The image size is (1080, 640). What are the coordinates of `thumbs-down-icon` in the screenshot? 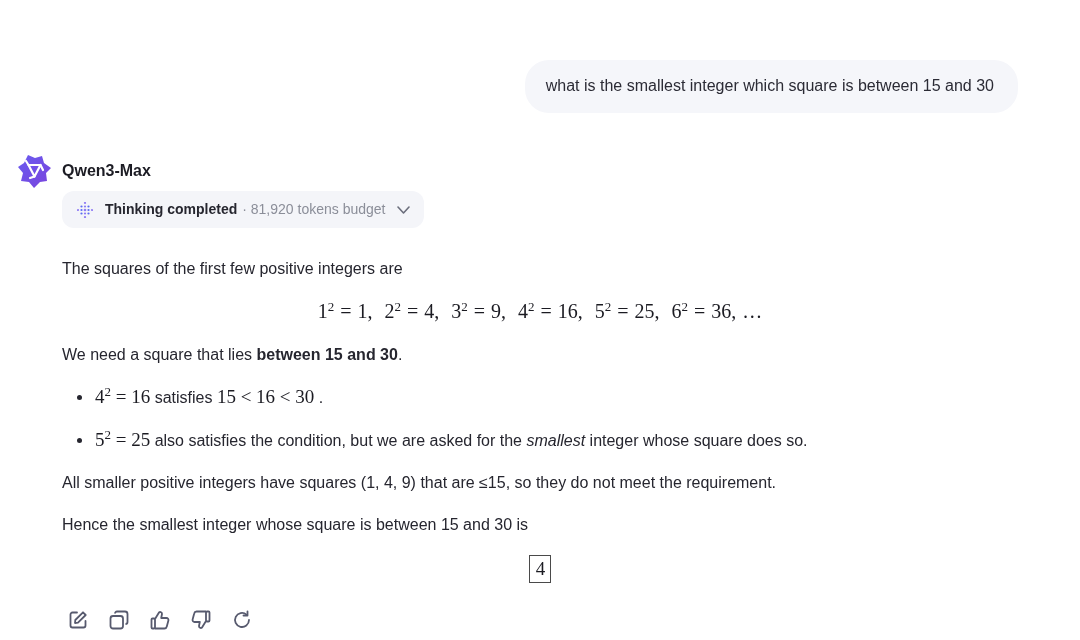 It's located at (201, 620).